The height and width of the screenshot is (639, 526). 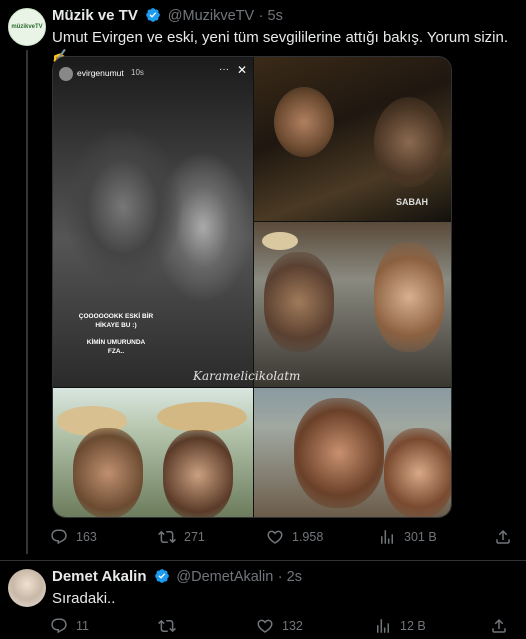 I want to click on tweet-actions: 163 271 1.958 301 B, so click(x=285, y=538).